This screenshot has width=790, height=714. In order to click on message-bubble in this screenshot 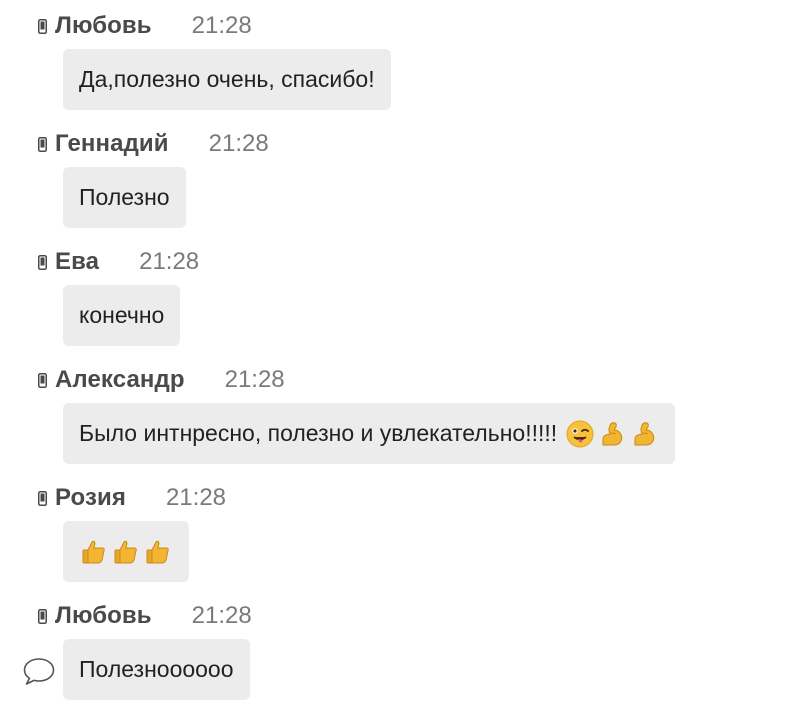, I will do `click(126, 551)`.